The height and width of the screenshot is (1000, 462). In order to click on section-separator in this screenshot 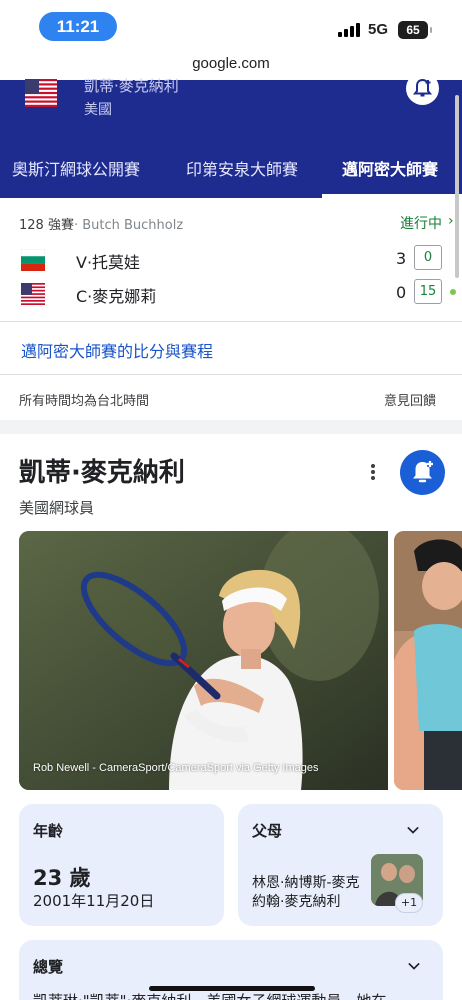, I will do `click(231, 427)`.